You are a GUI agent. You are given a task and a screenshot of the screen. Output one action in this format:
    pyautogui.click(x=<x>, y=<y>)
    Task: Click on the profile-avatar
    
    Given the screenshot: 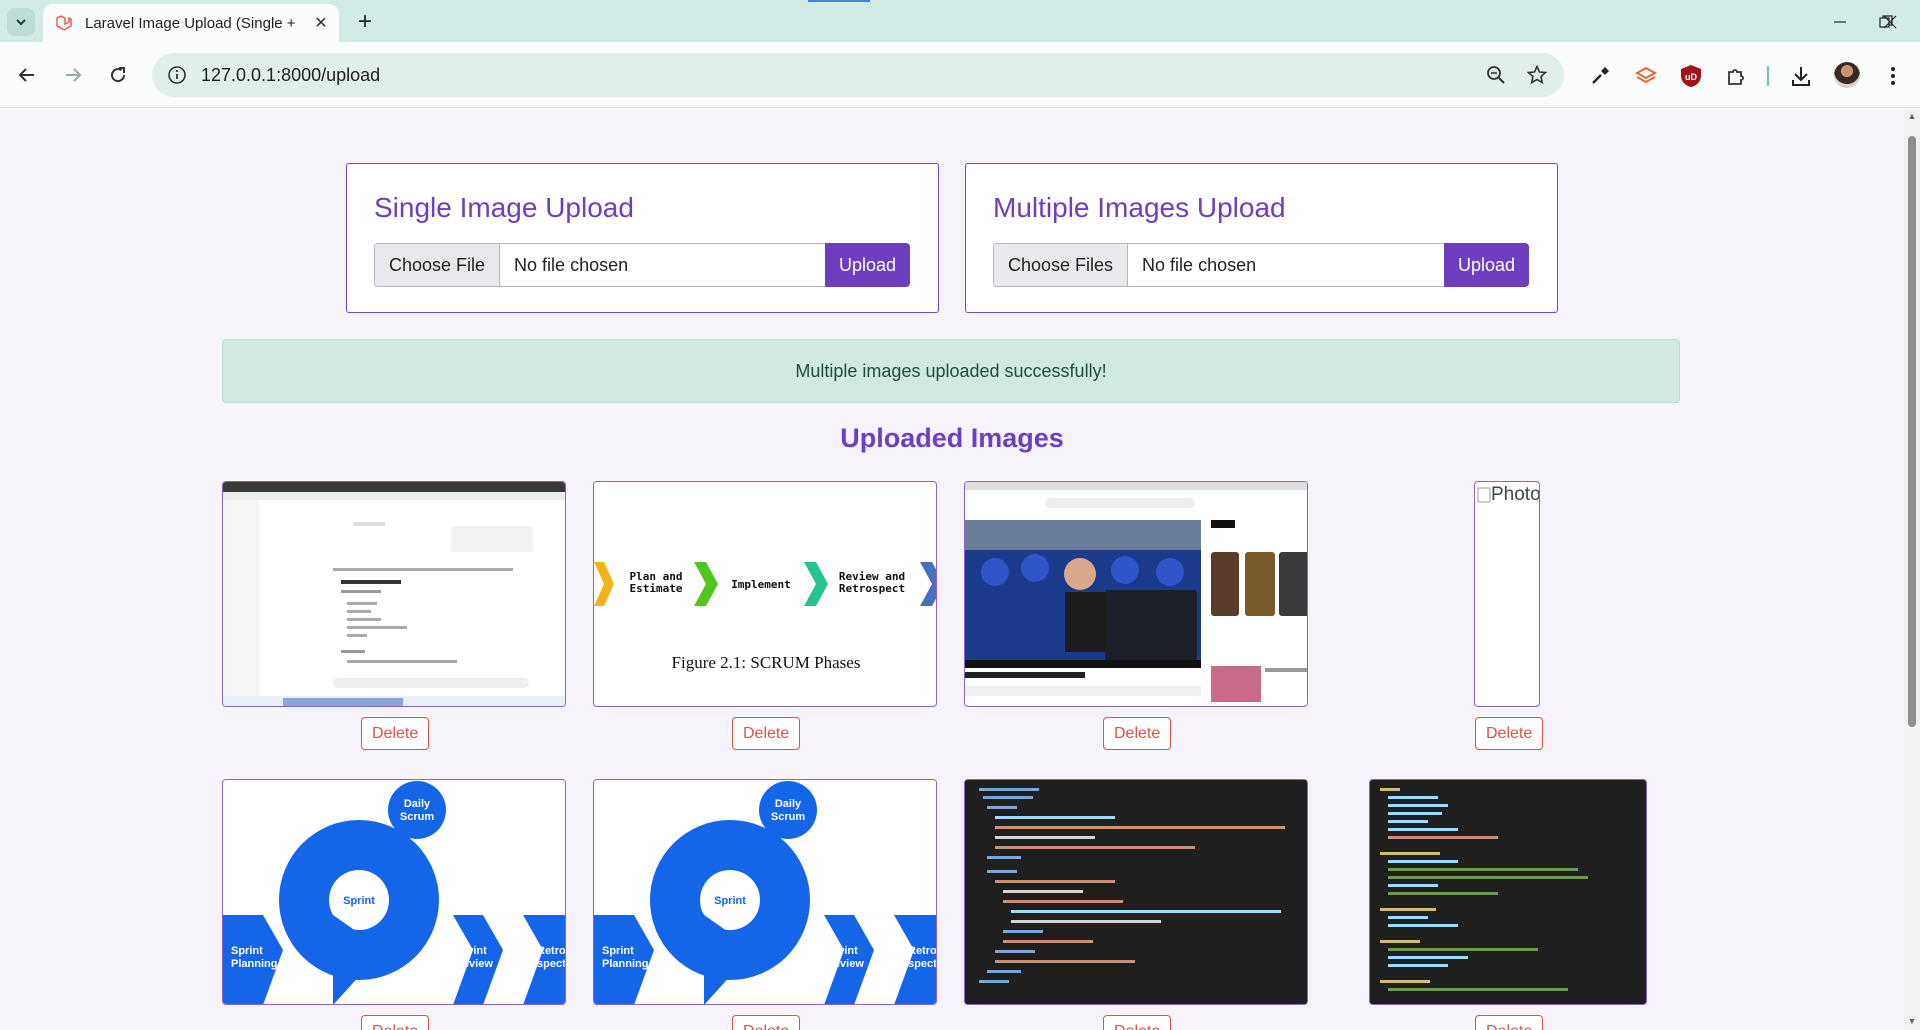 What is the action you would take?
    pyautogui.click(x=1847, y=75)
    